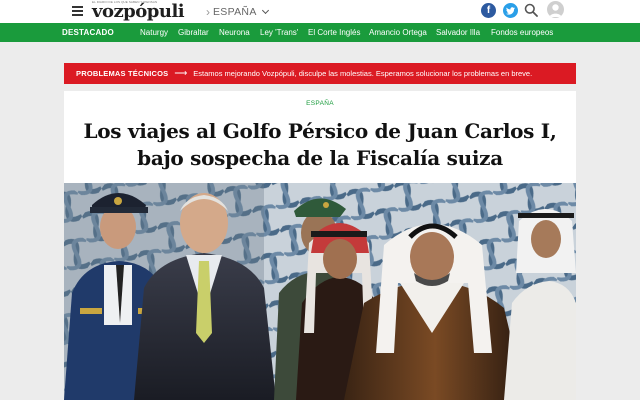  Describe the element at coordinates (77, 11) in the screenshot. I see `hamburger-menu-icon` at that location.